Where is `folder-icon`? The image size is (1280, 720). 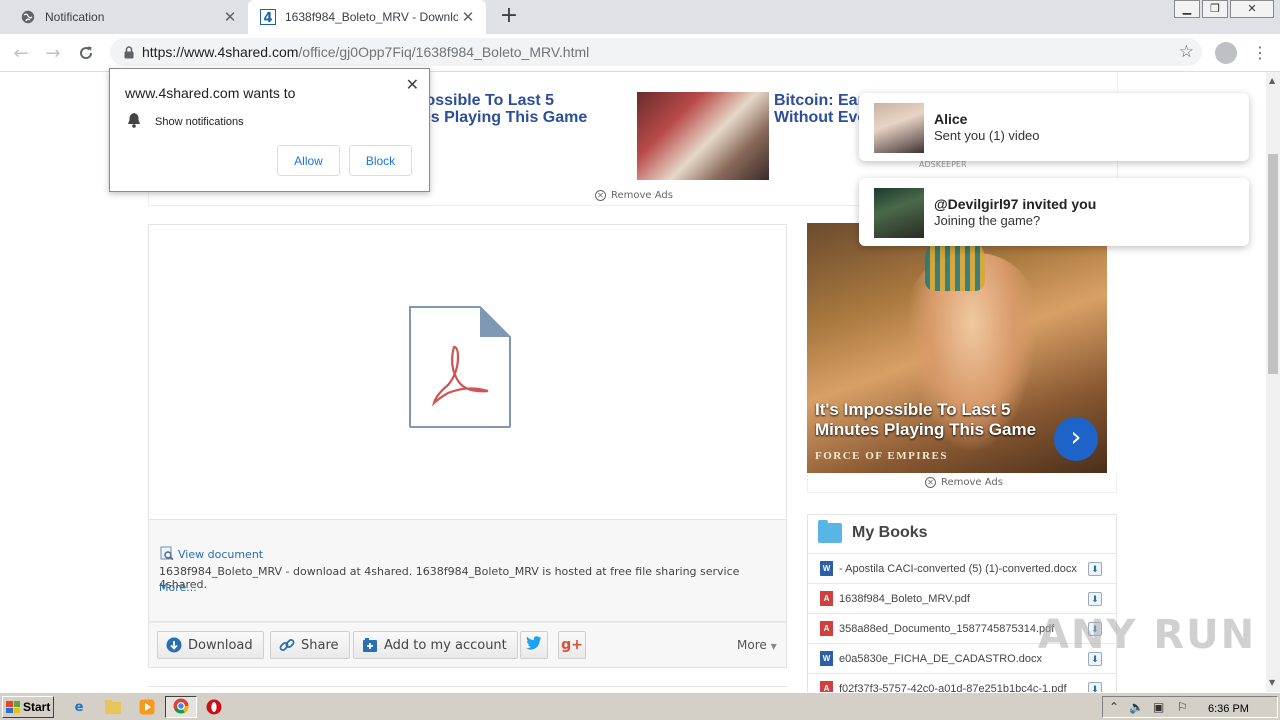 folder-icon is located at coordinates (830, 531).